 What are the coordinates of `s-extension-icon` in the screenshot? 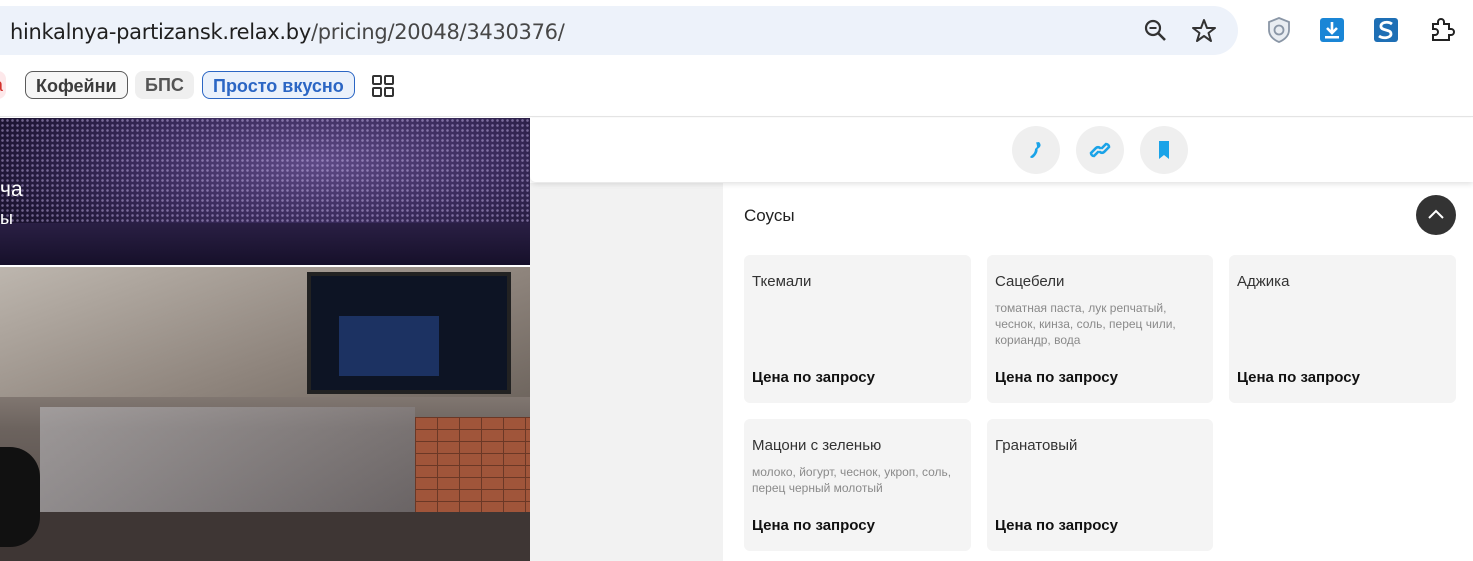 It's located at (1386, 30).